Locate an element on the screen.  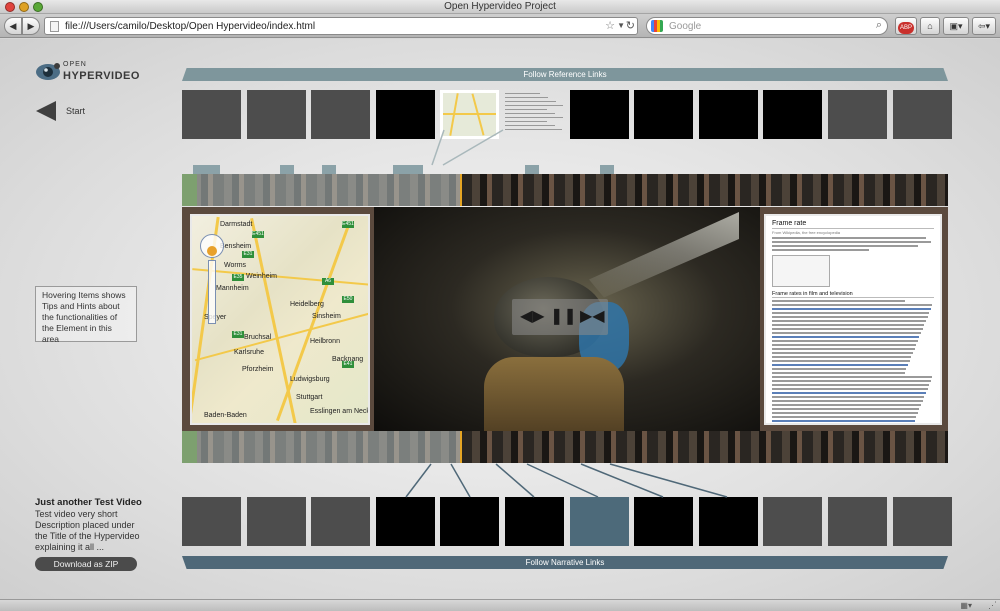
map-city-label: Darmstadt is located at coordinates (236, 224).